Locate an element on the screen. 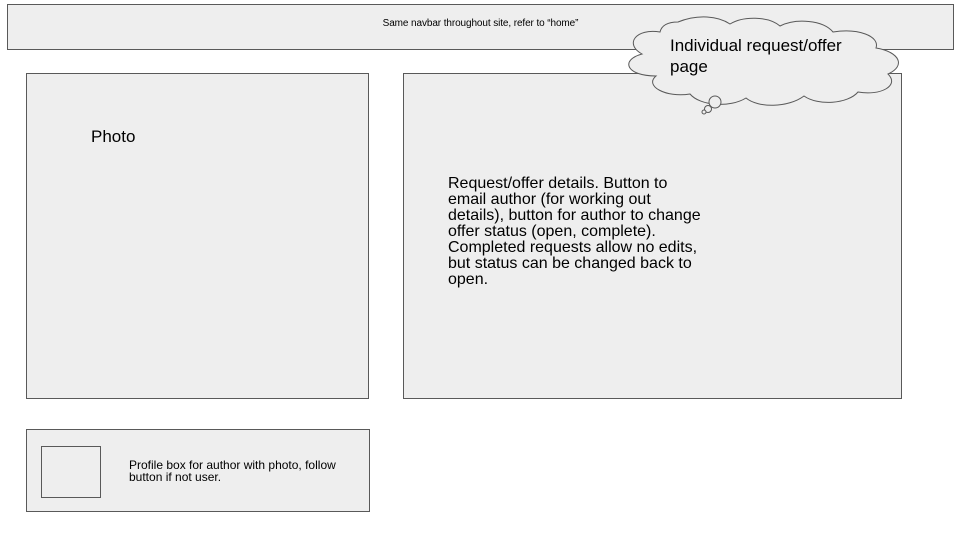 This screenshot has width=960, height=540. profile-photo-placeholder is located at coordinates (71, 472).